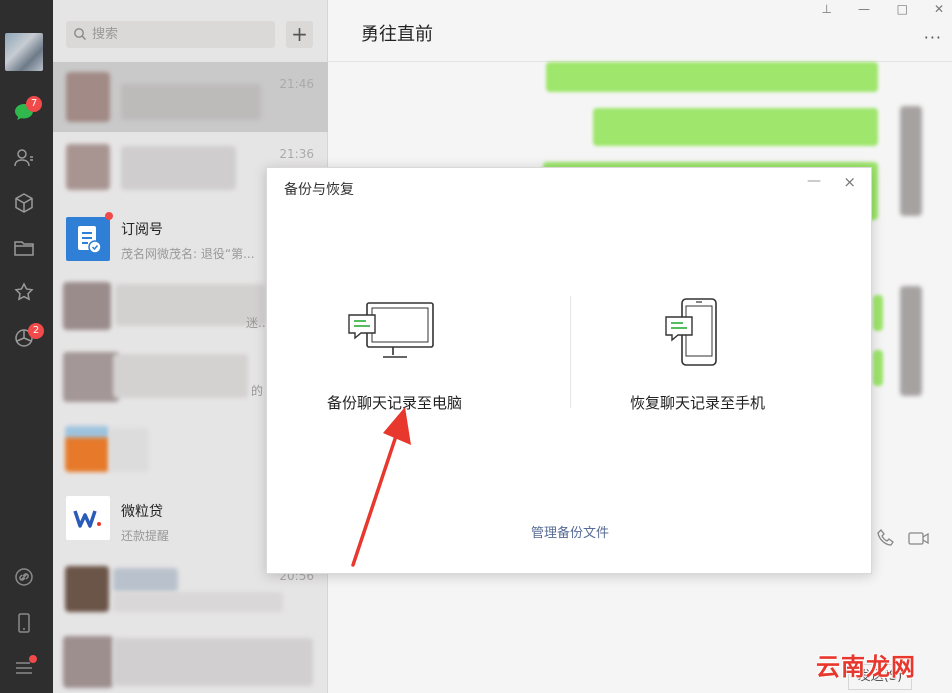 This screenshot has height=693, width=952. What do you see at coordinates (24, 667) in the screenshot?
I see `menu-icon` at bounding box center [24, 667].